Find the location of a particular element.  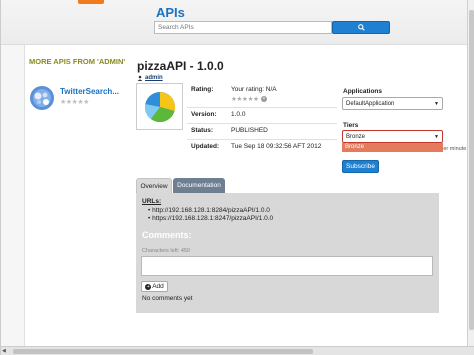

api-title: pizzaAPI - 1.0.0 is located at coordinates (180, 66).